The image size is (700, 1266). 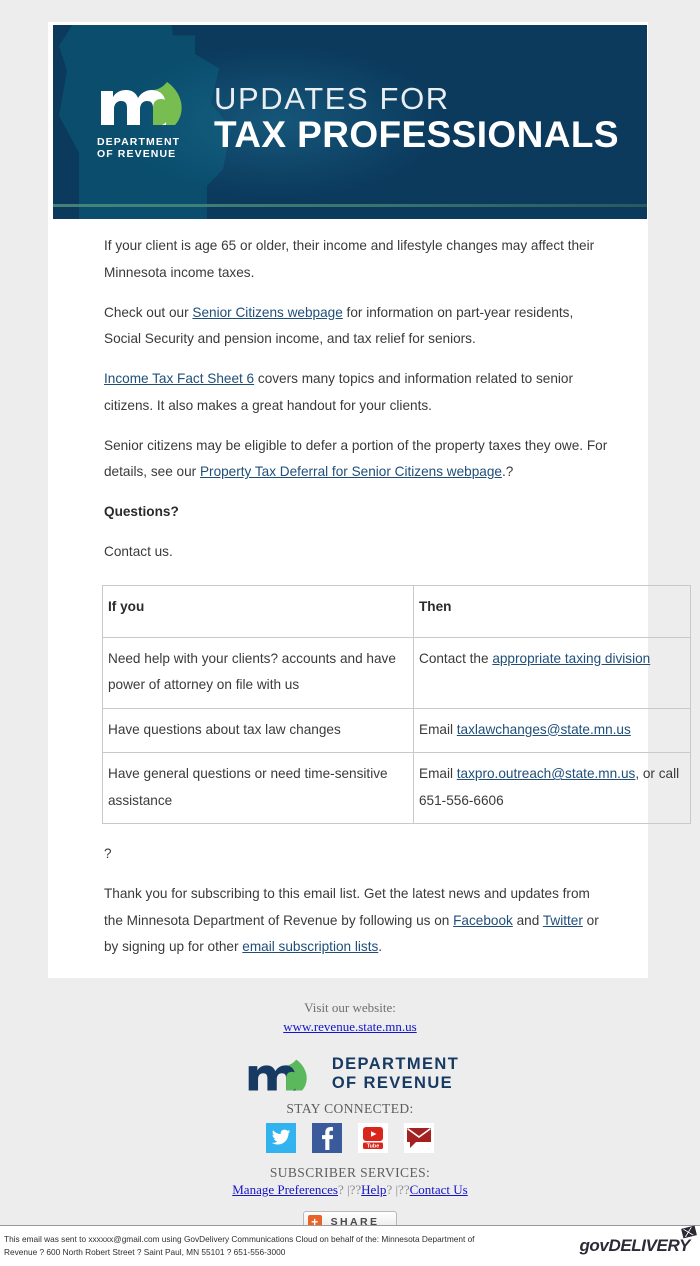 What do you see at coordinates (108, 854) in the screenshot?
I see `placeholder-qmark-1: ?` at bounding box center [108, 854].